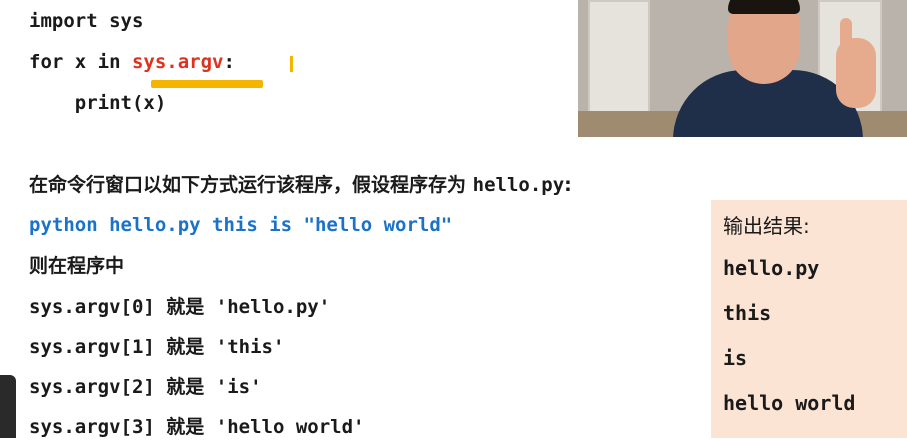 This screenshot has width=907, height=440. What do you see at coordinates (518, 185) in the screenshot?
I see `filename: hello.py` at bounding box center [518, 185].